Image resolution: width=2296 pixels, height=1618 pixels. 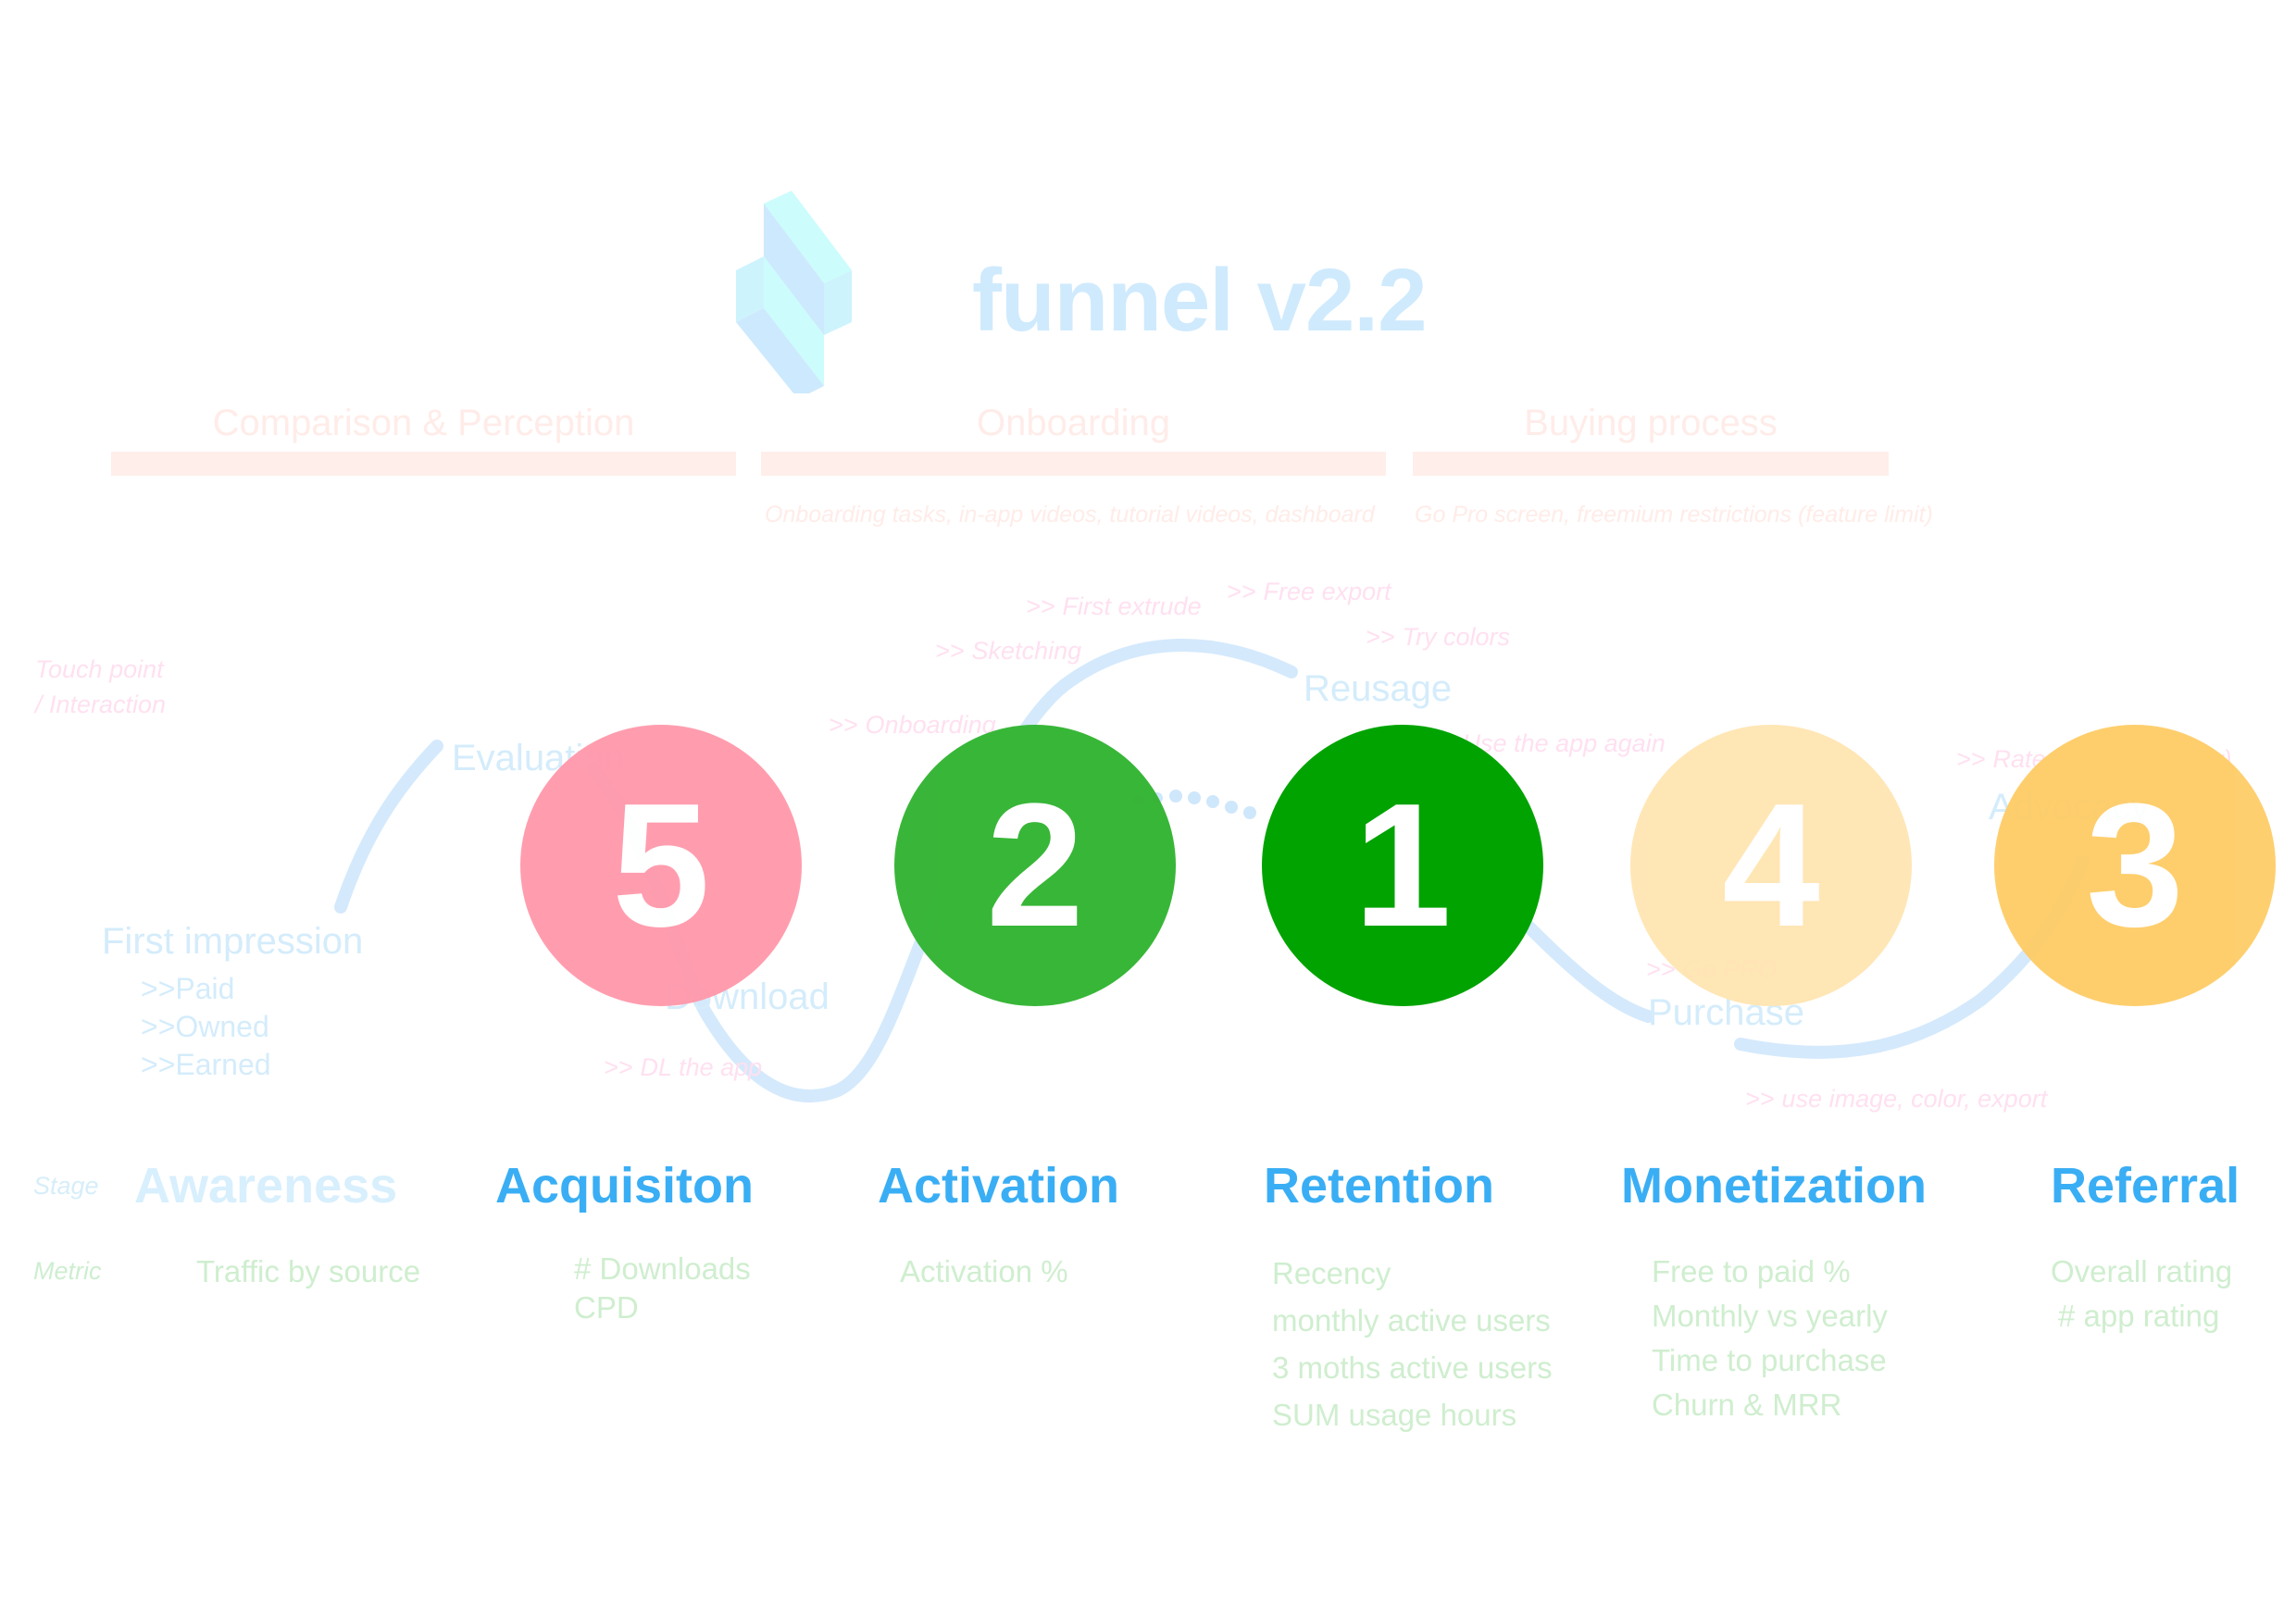 I want to click on priority-number: 2, so click(x=1035, y=865).